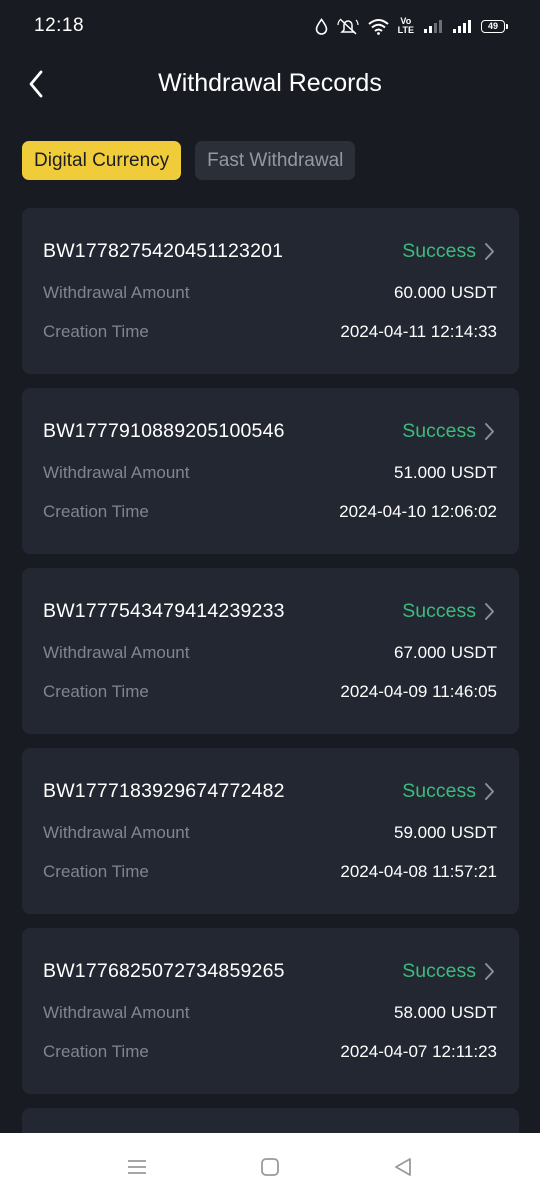 The width and height of the screenshot is (540, 1200). I want to click on creation-time-value: 2024-04-10 12:06:02, so click(418, 511).